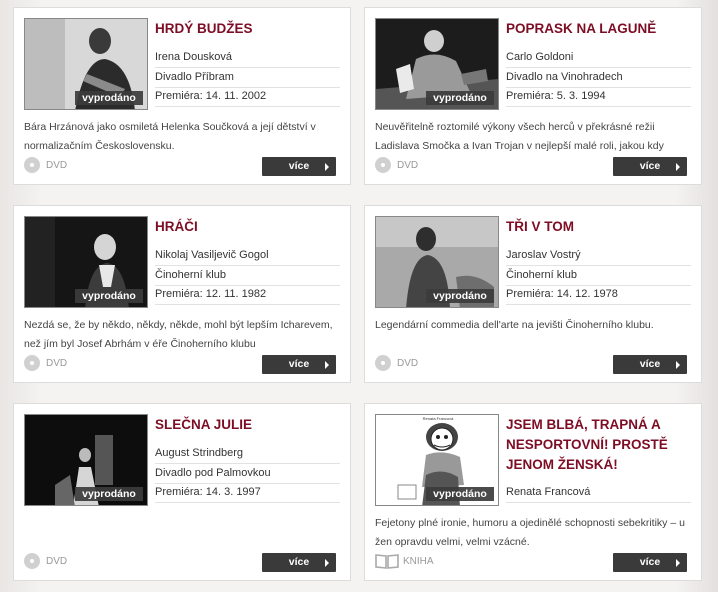  I want to click on product-title: HRÁČI, so click(247, 227).